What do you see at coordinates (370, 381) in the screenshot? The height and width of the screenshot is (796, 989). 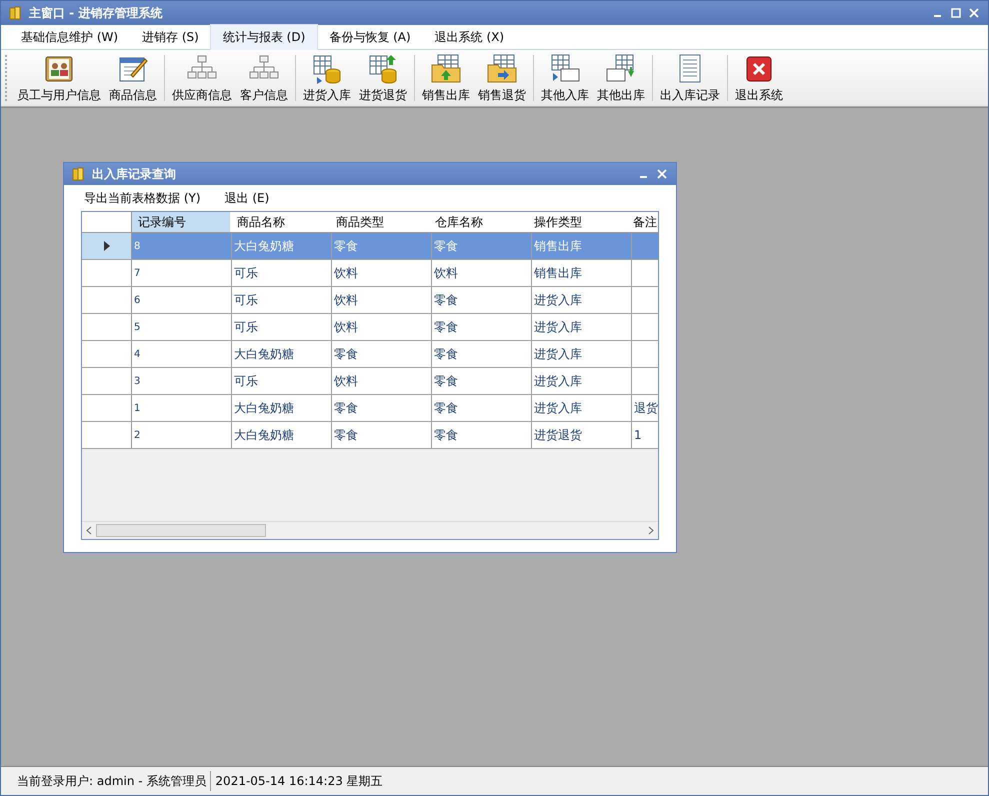 I see `table-row: 3 可乐 饮料 零食 进货入库` at bounding box center [370, 381].